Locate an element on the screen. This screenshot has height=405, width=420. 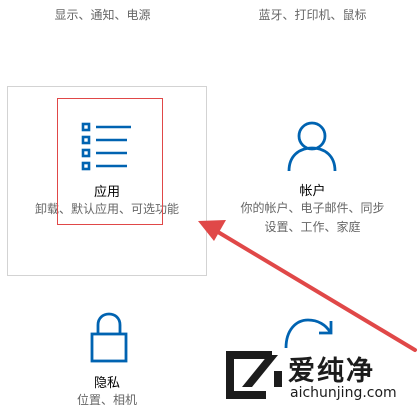
watermark-logo-icon is located at coordinates (254, 375).